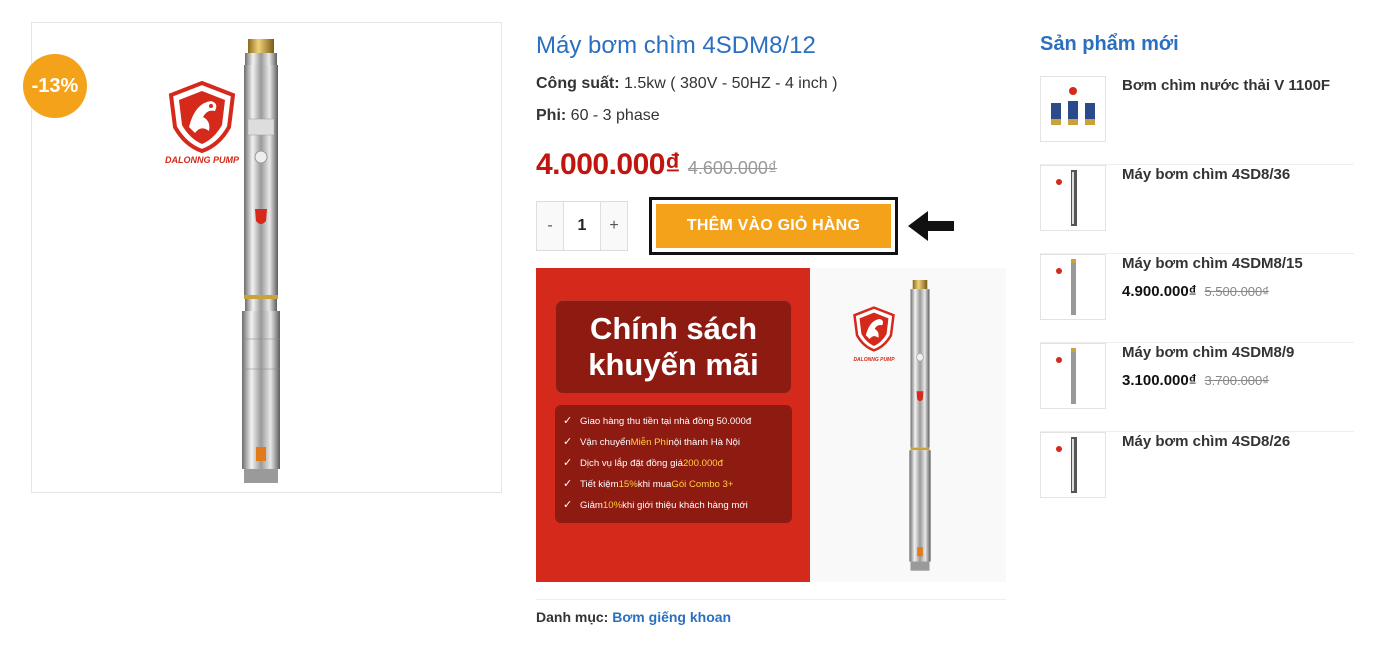 This screenshot has height=647, width=1376. I want to click on regular-price: 3.700.000₫, so click(1236, 380).